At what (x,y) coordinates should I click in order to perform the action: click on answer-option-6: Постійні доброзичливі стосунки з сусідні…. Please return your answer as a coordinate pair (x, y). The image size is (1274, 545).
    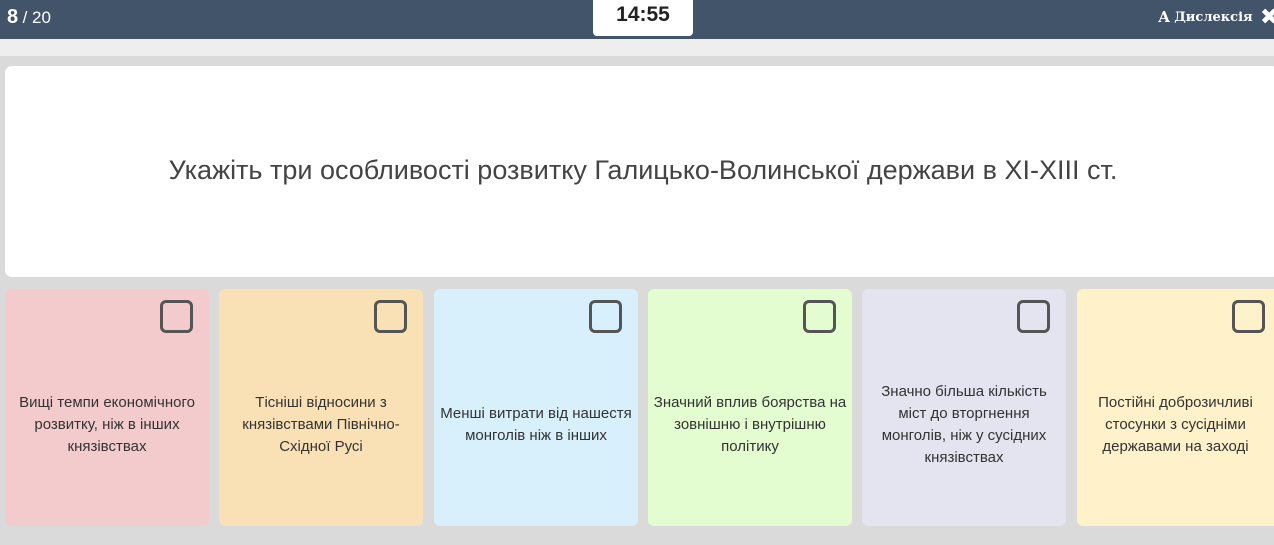
    Looking at the image, I should click on (1175, 407).